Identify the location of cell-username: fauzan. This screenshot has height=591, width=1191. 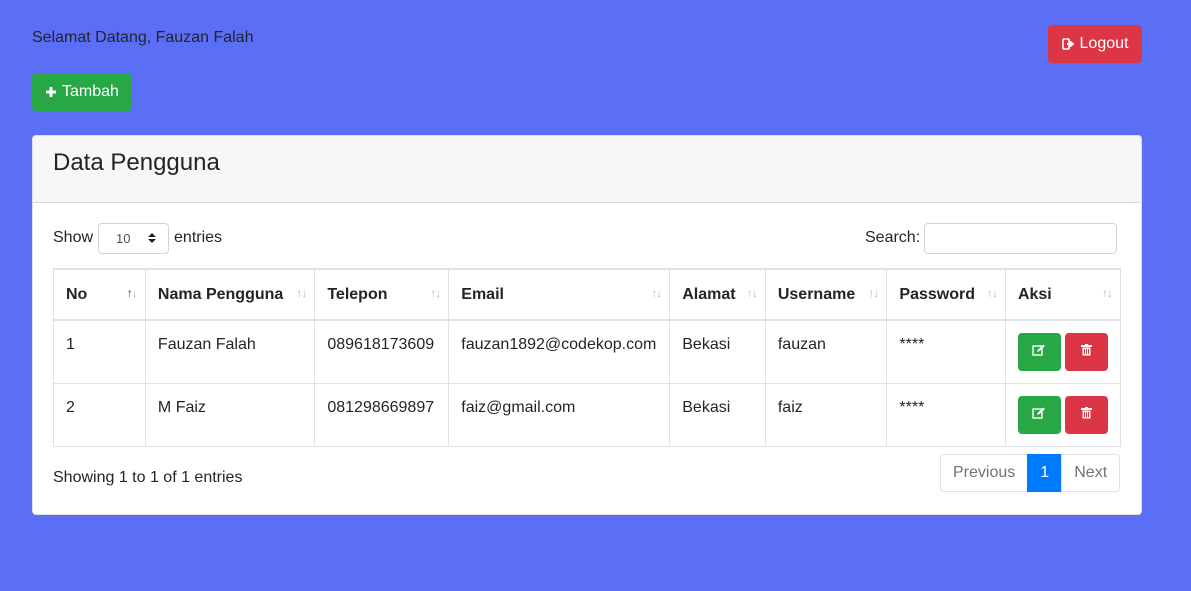
(826, 351).